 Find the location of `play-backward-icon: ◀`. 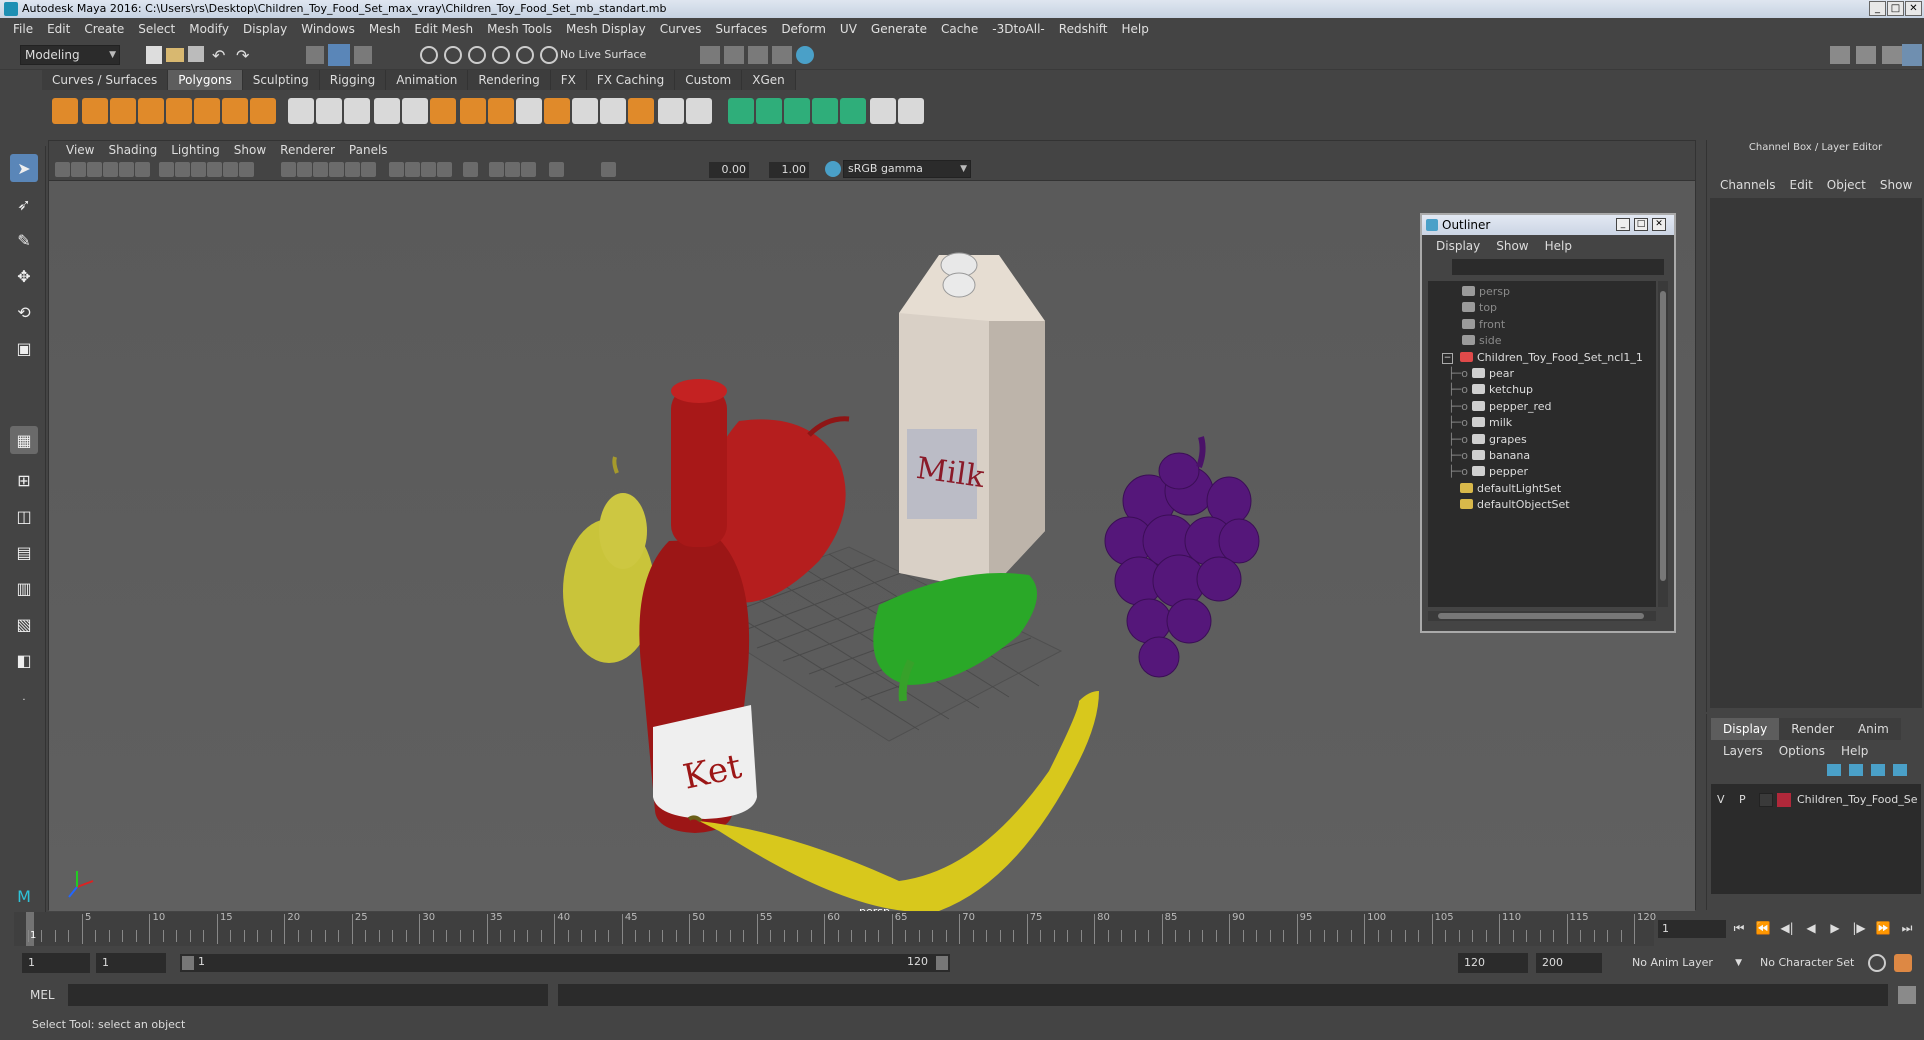

play-backward-icon: ◀ is located at coordinates (1811, 928).